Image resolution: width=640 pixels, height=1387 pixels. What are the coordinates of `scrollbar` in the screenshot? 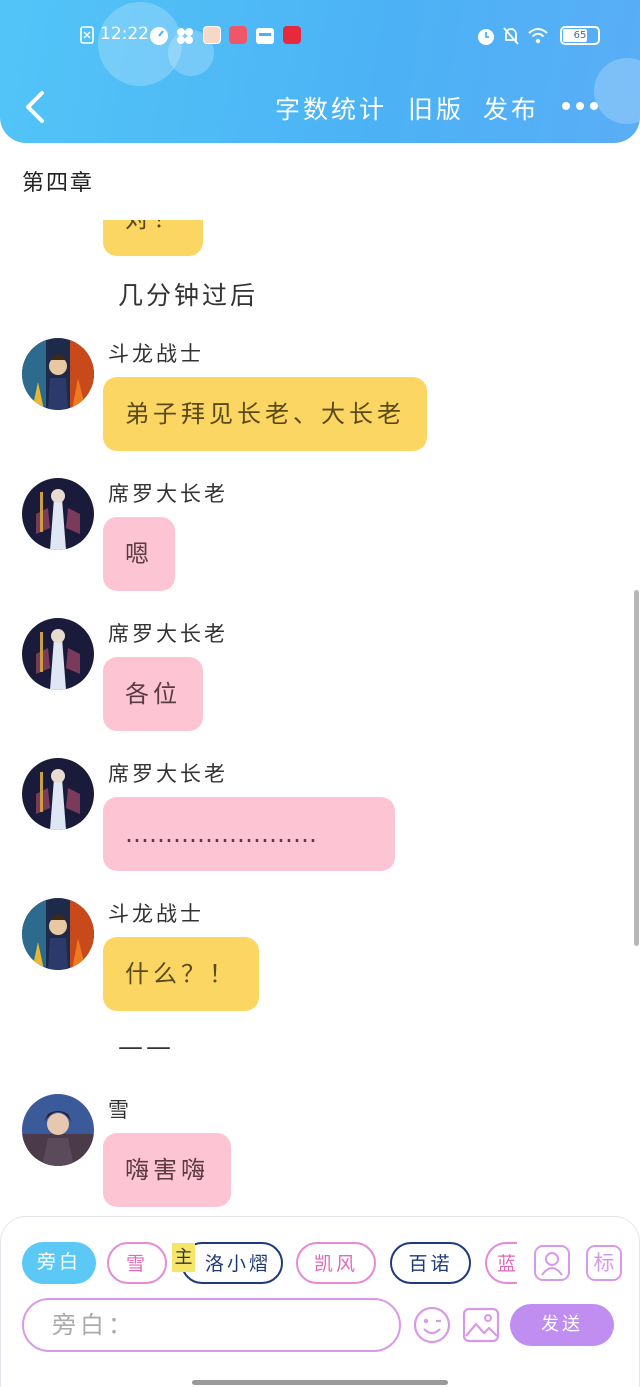 It's located at (636, 768).